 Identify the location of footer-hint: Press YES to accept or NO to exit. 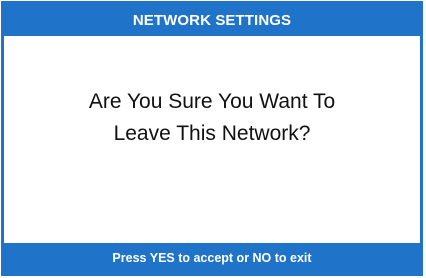
(212, 258).